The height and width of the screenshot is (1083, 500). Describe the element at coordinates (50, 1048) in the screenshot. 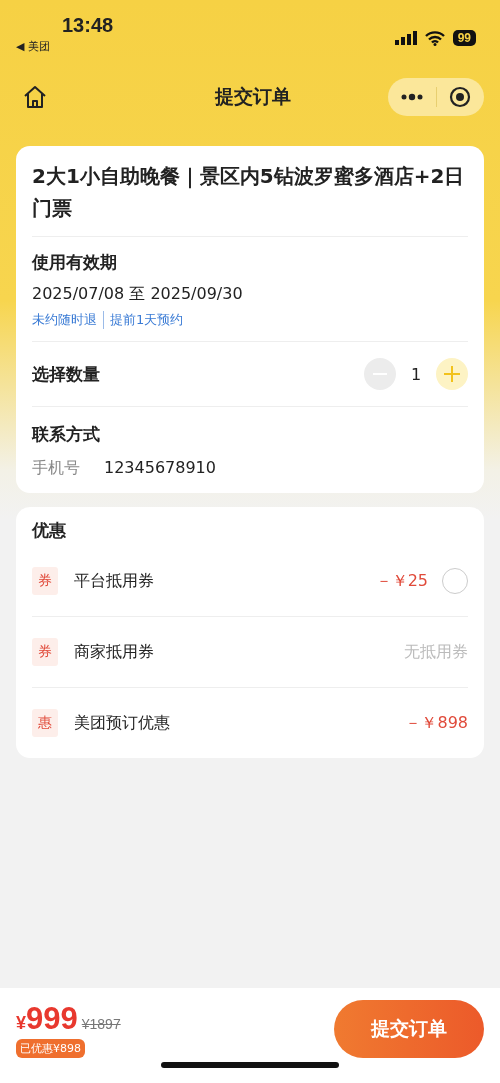

I see `savings-badge: 已优惠¥898` at that location.